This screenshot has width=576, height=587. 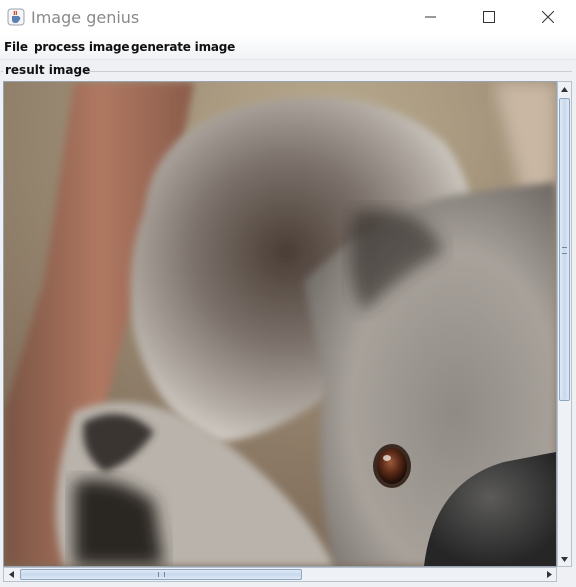 I want to click on vertical-scroll-thumb, so click(x=564, y=249).